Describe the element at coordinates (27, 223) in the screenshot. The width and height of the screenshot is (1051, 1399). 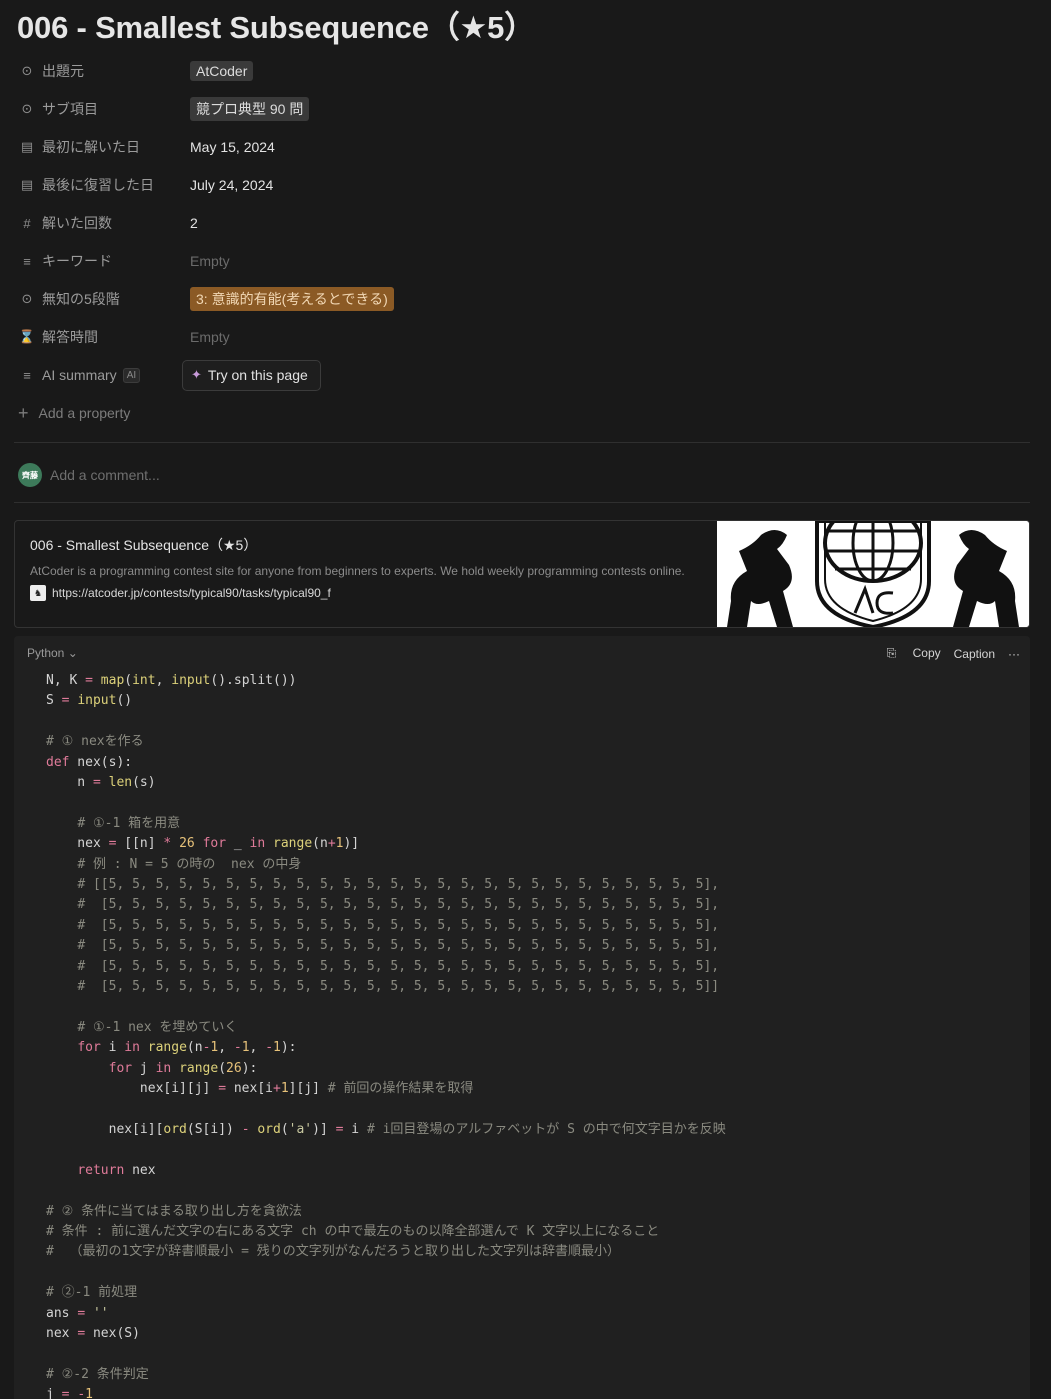
I see `hash-icon: #` at that location.